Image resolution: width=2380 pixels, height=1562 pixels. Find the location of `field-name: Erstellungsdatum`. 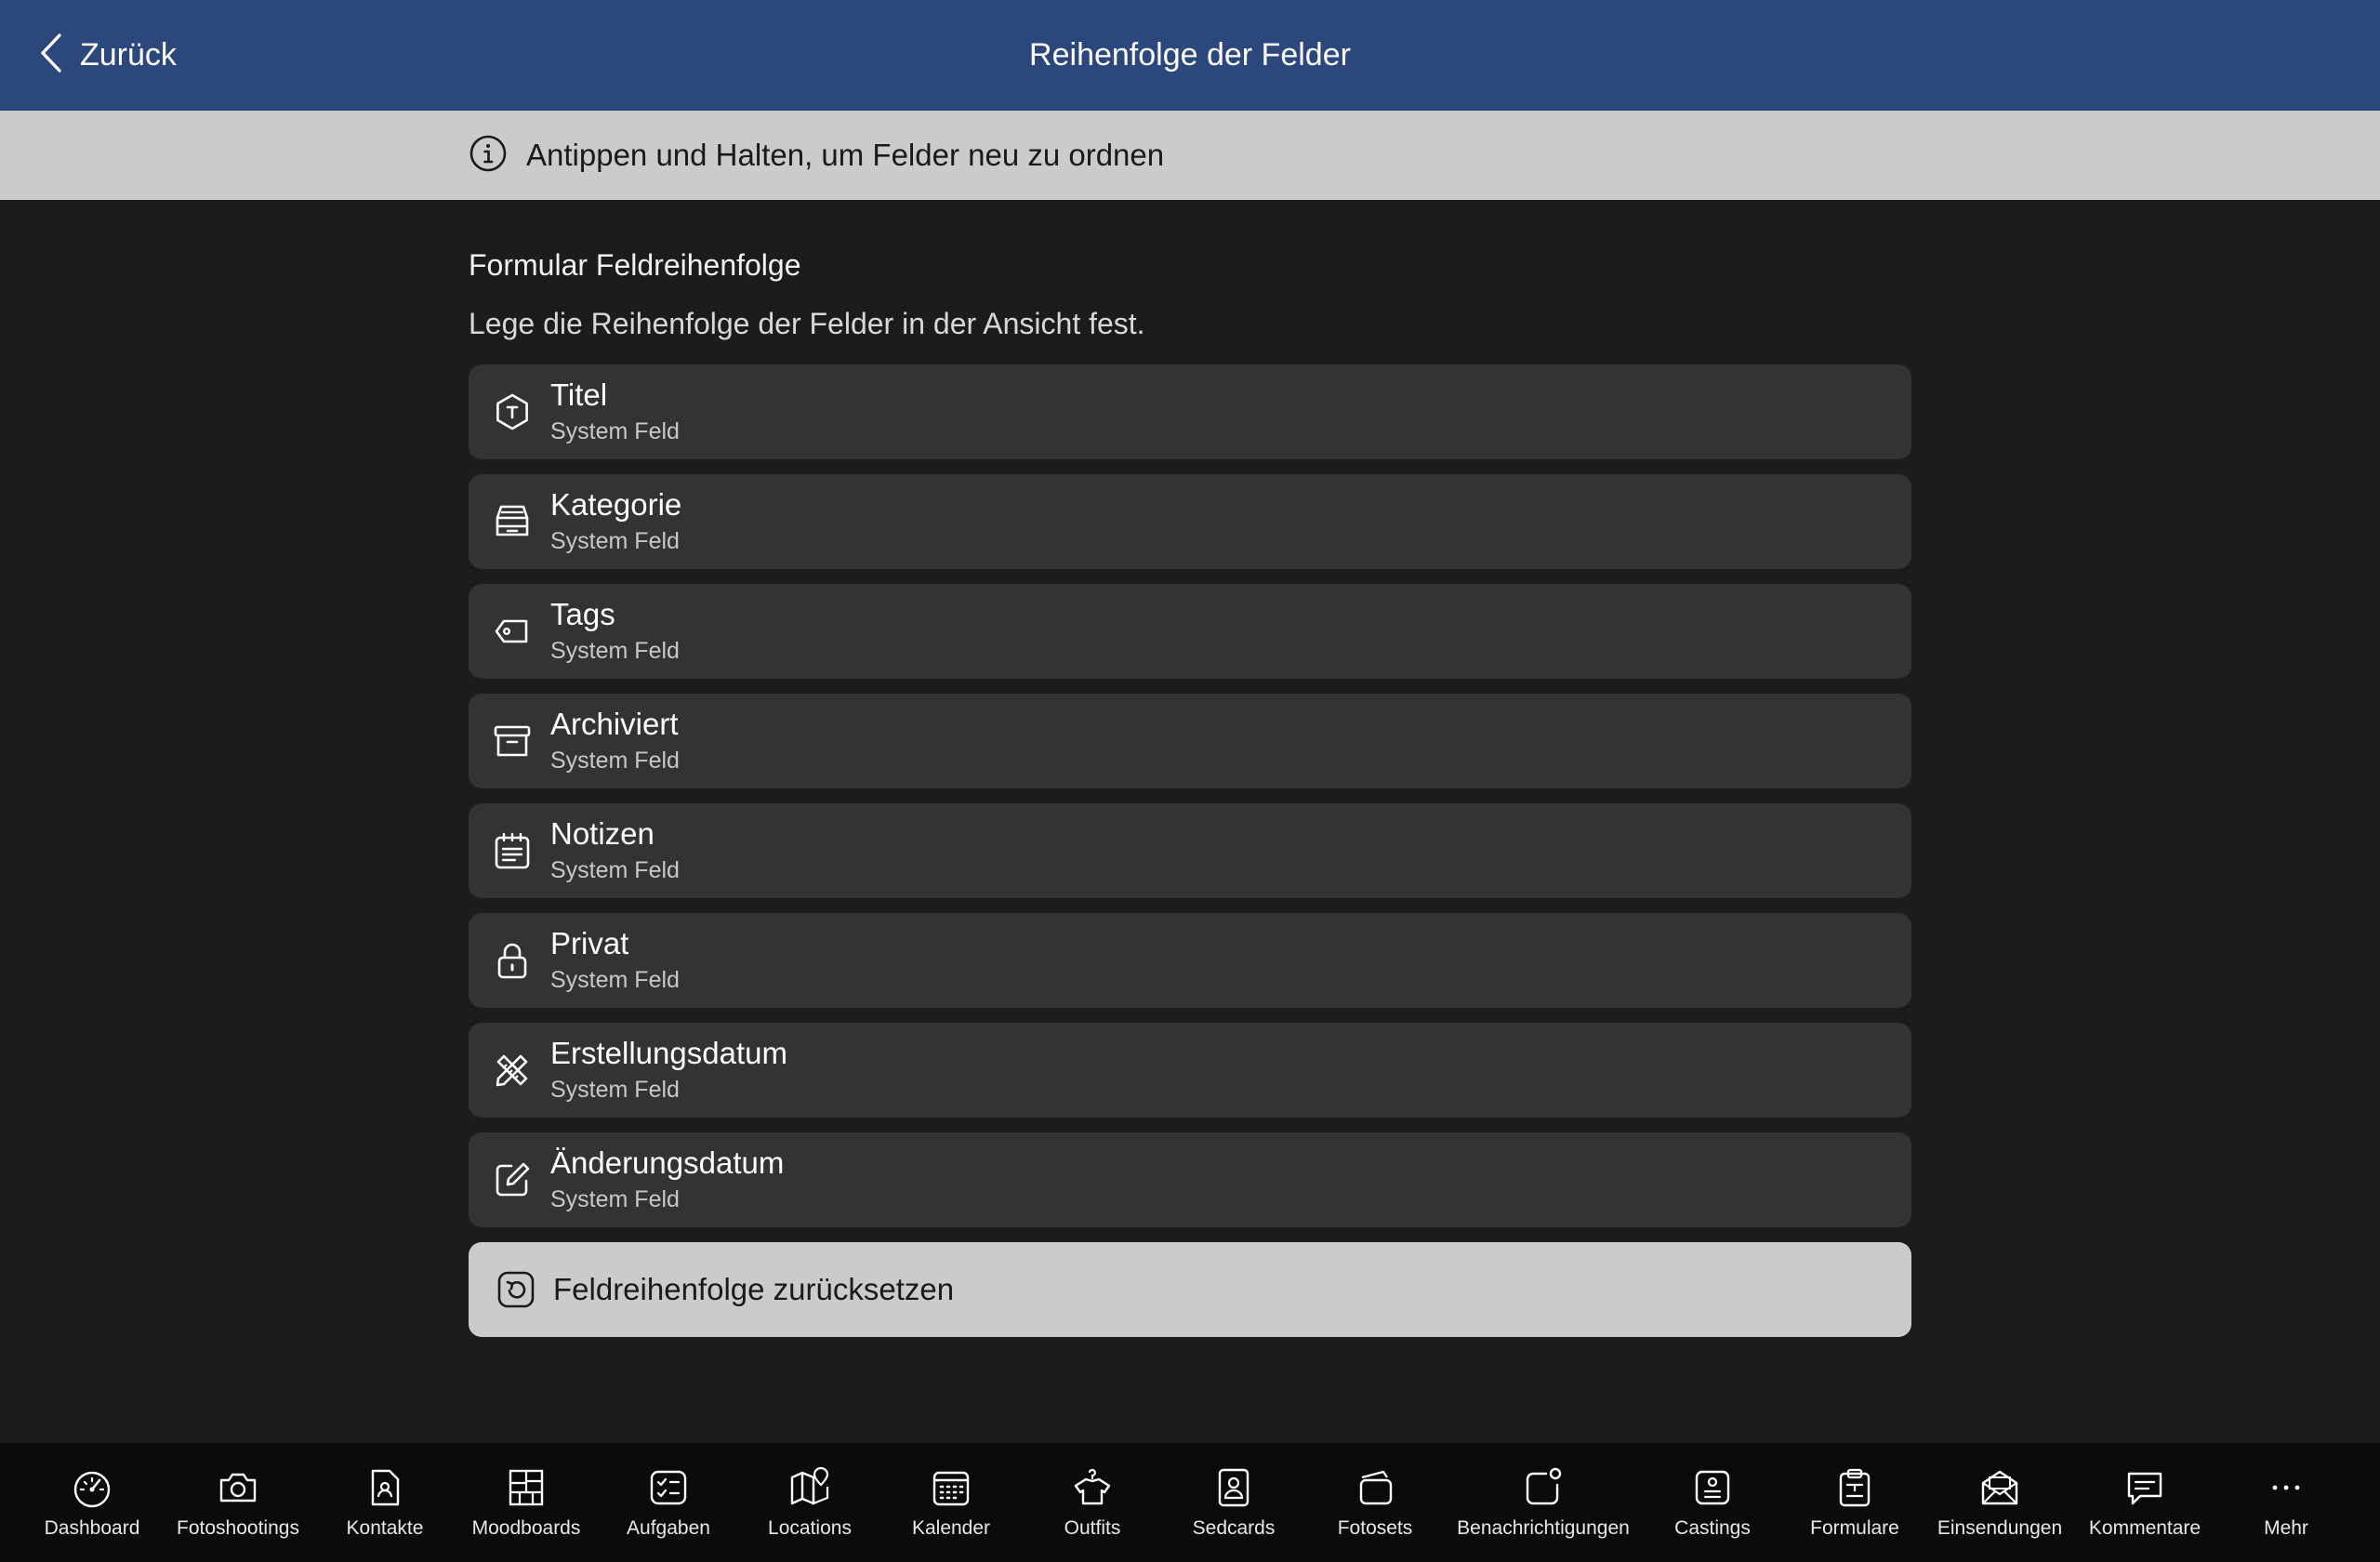

field-name: Erstellungsdatum is located at coordinates (668, 1053).